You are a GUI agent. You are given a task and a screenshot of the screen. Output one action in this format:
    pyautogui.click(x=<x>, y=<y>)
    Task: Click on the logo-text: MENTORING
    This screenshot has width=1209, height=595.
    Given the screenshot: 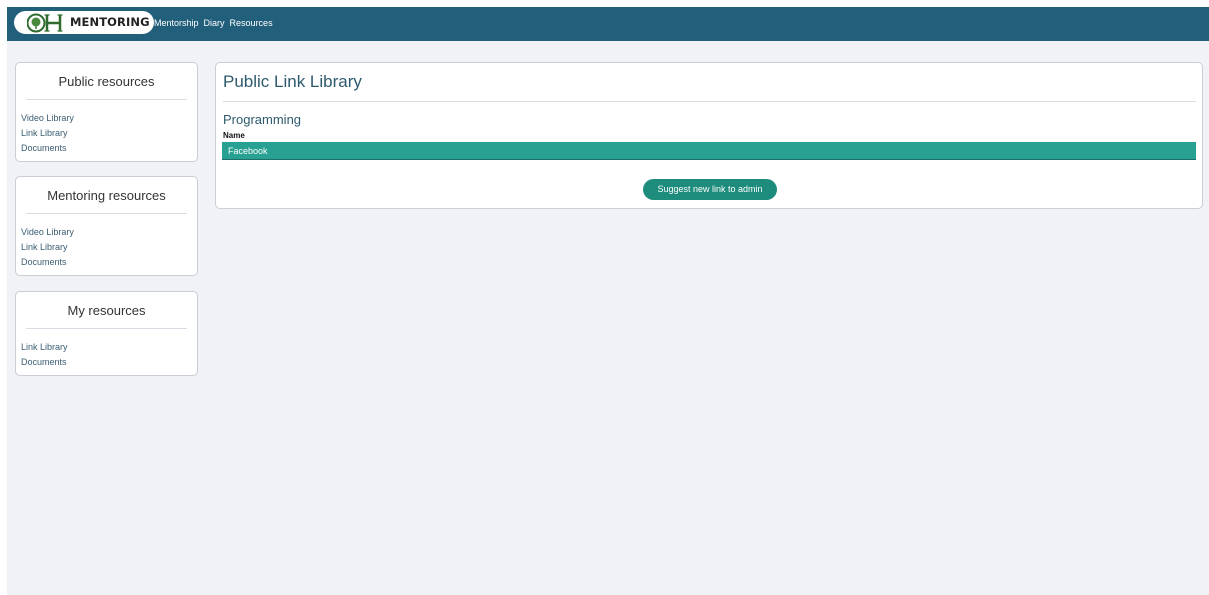 What is the action you would take?
    pyautogui.click(x=110, y=22)
    